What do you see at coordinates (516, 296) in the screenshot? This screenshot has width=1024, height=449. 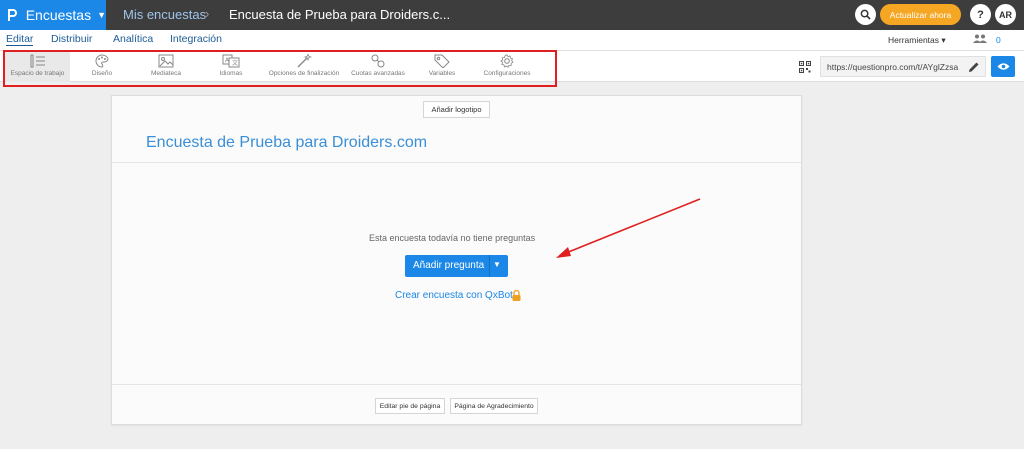 I see `lock-icon` at bounding box center [516, 296].